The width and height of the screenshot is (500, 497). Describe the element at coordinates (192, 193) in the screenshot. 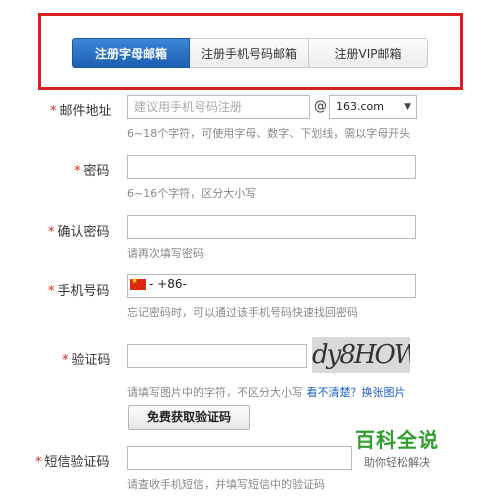

I see `password-hint: 6~16个字符，区分大小写` at that location.